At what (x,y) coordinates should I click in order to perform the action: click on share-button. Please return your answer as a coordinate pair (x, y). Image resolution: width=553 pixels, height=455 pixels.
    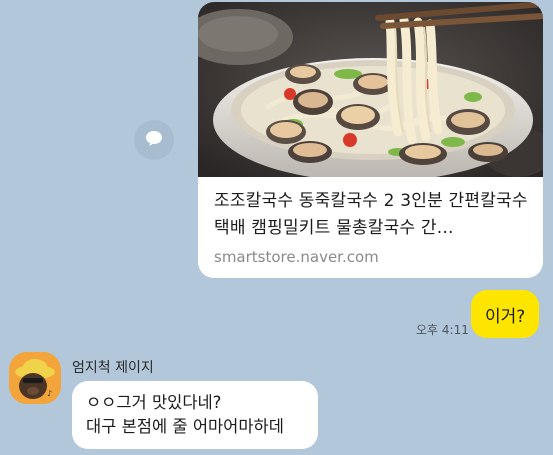
    Looking at the image, I should click on (154, 140).